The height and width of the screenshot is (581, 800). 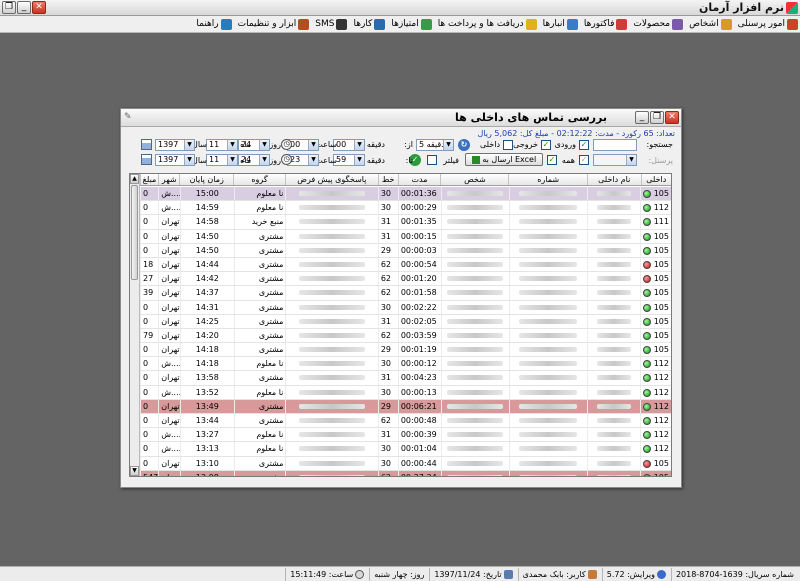 I want to click on table-row: 112 00:06:21 29 مشتری 13:49 تهران 0, so click(x=405, y=406).